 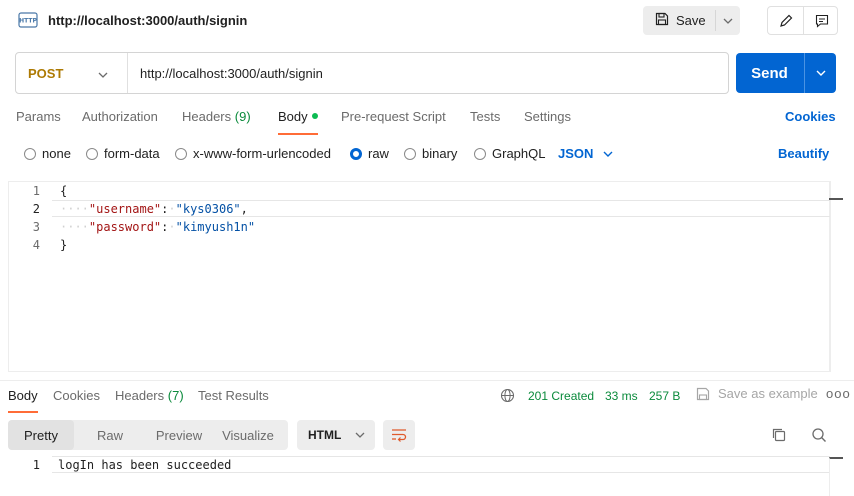 I want to click on save-as-example-button: Save as example, so click(x=757, y=393).